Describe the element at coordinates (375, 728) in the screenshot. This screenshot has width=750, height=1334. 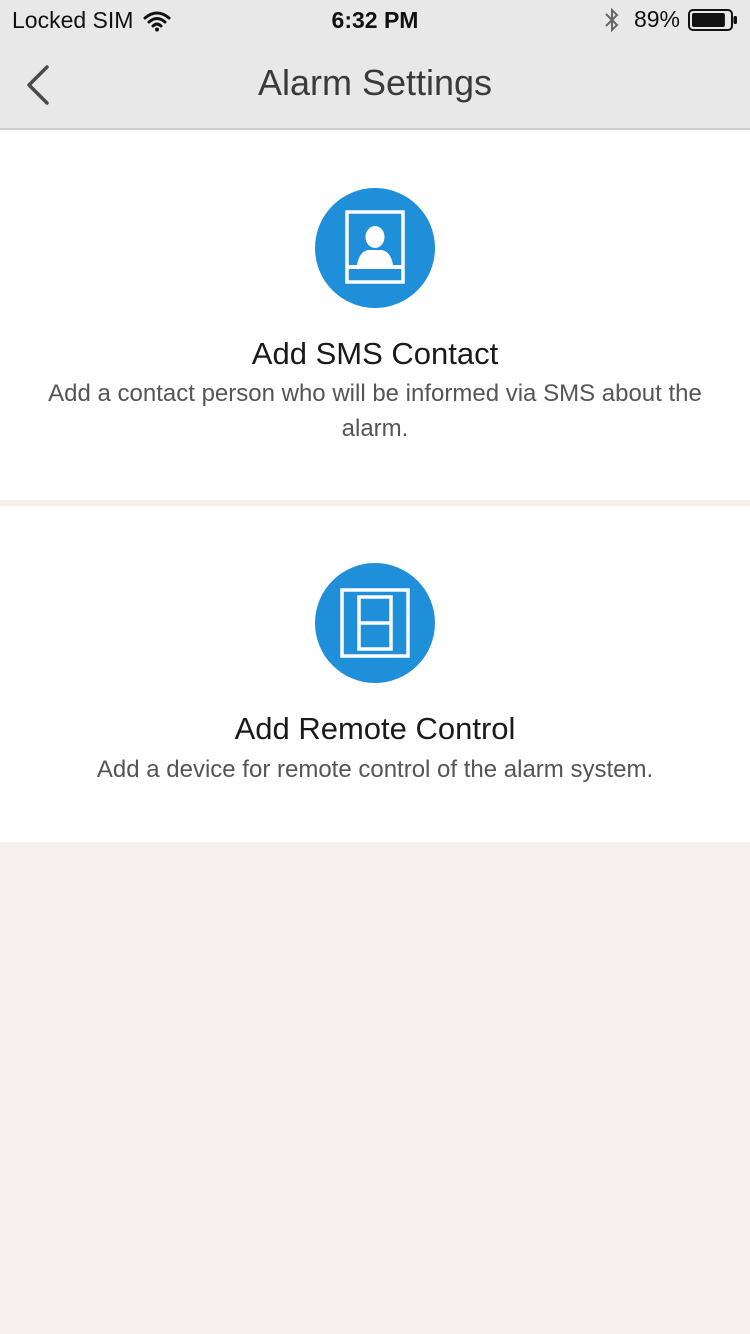
I see `remote-control-title: Add Remote Control` at that location.